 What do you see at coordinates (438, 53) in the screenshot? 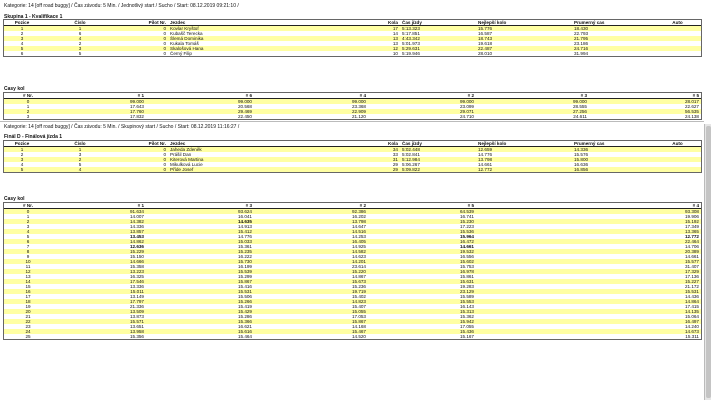
I see `table-cell: 5:19.946` at bounding box center [438, 53].